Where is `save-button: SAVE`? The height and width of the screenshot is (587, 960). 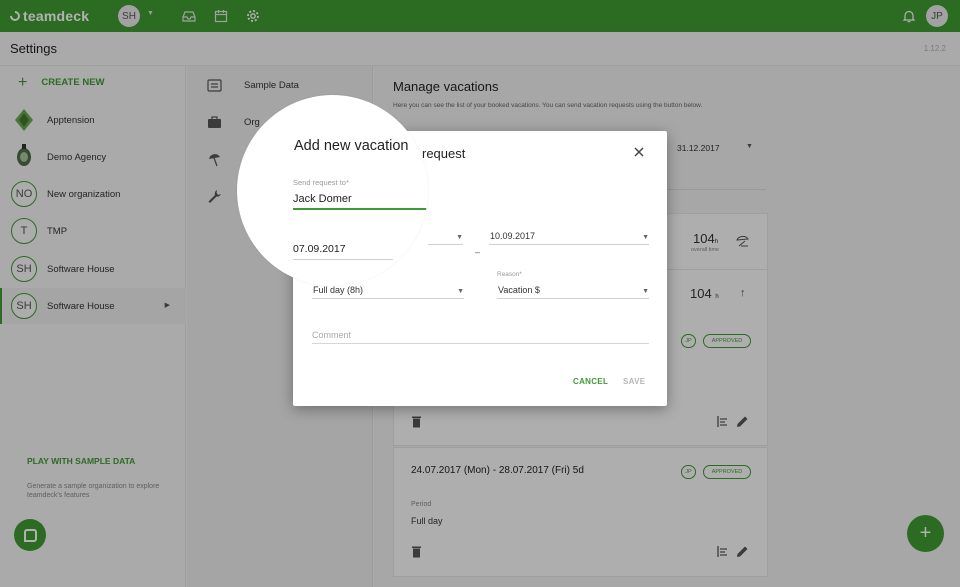
save-button: SAVE is located at coordinates (634, 381).